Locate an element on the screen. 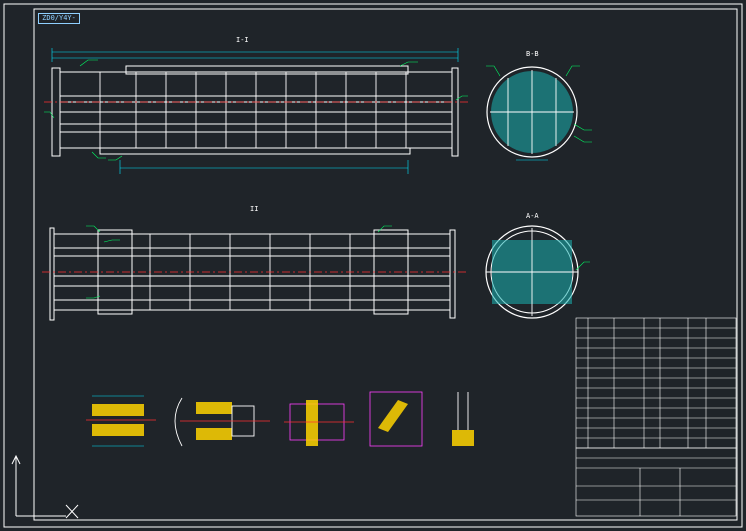 The height and width of the screenshot is (531, 746). front-view-label: I-I is located at coordinates (242, 40).